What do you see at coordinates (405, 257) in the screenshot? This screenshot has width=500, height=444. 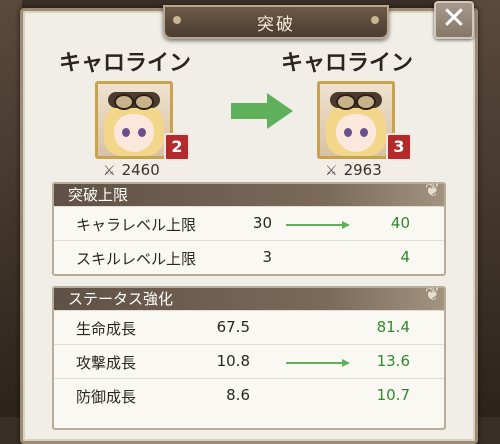 I see `after-value: 4` at bounding box center [405, 257].